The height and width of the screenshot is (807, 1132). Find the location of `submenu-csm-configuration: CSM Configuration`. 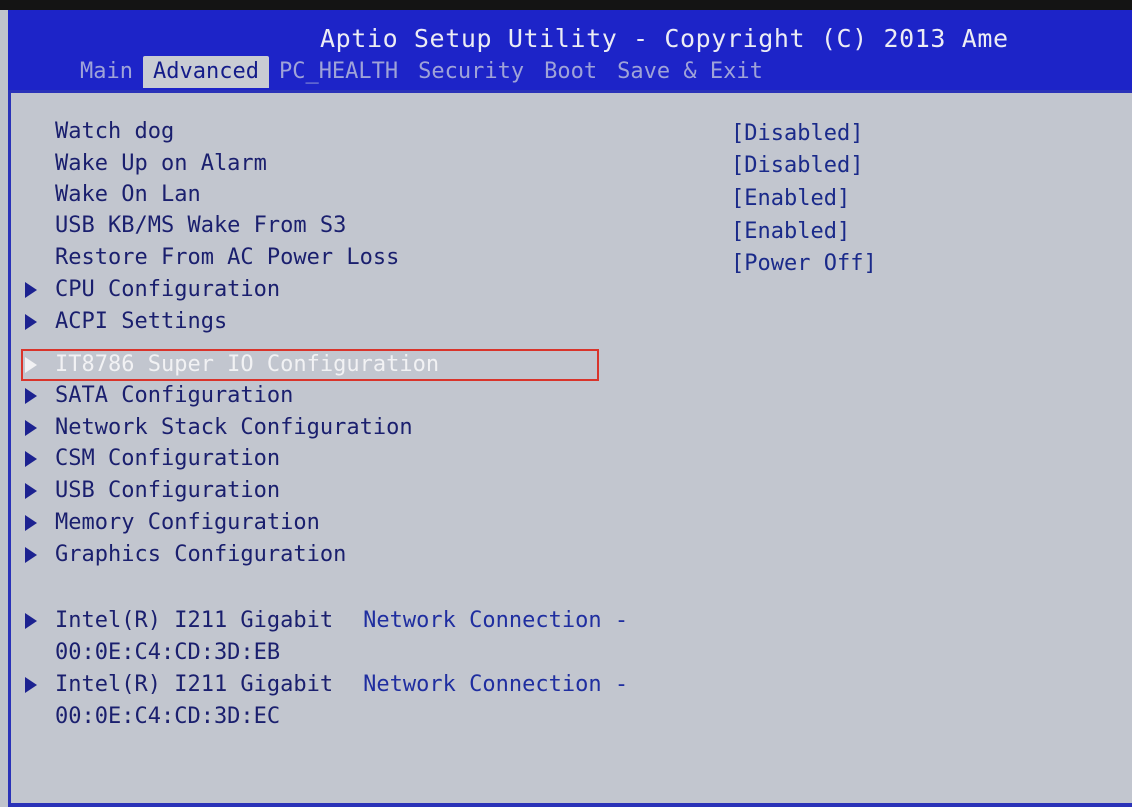

submenu-csm-configuration: CSM Configuration is located at coordinates (152, 459).